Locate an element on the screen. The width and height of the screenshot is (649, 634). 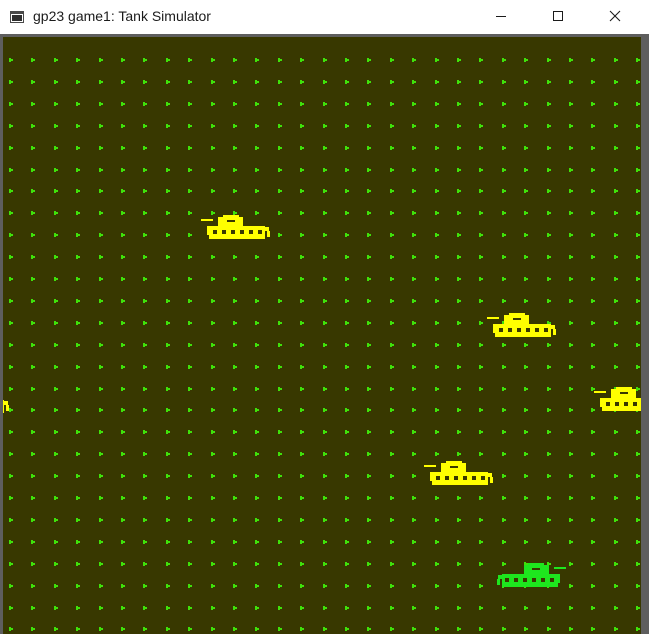
close-button is located at coordinates (615, 16).